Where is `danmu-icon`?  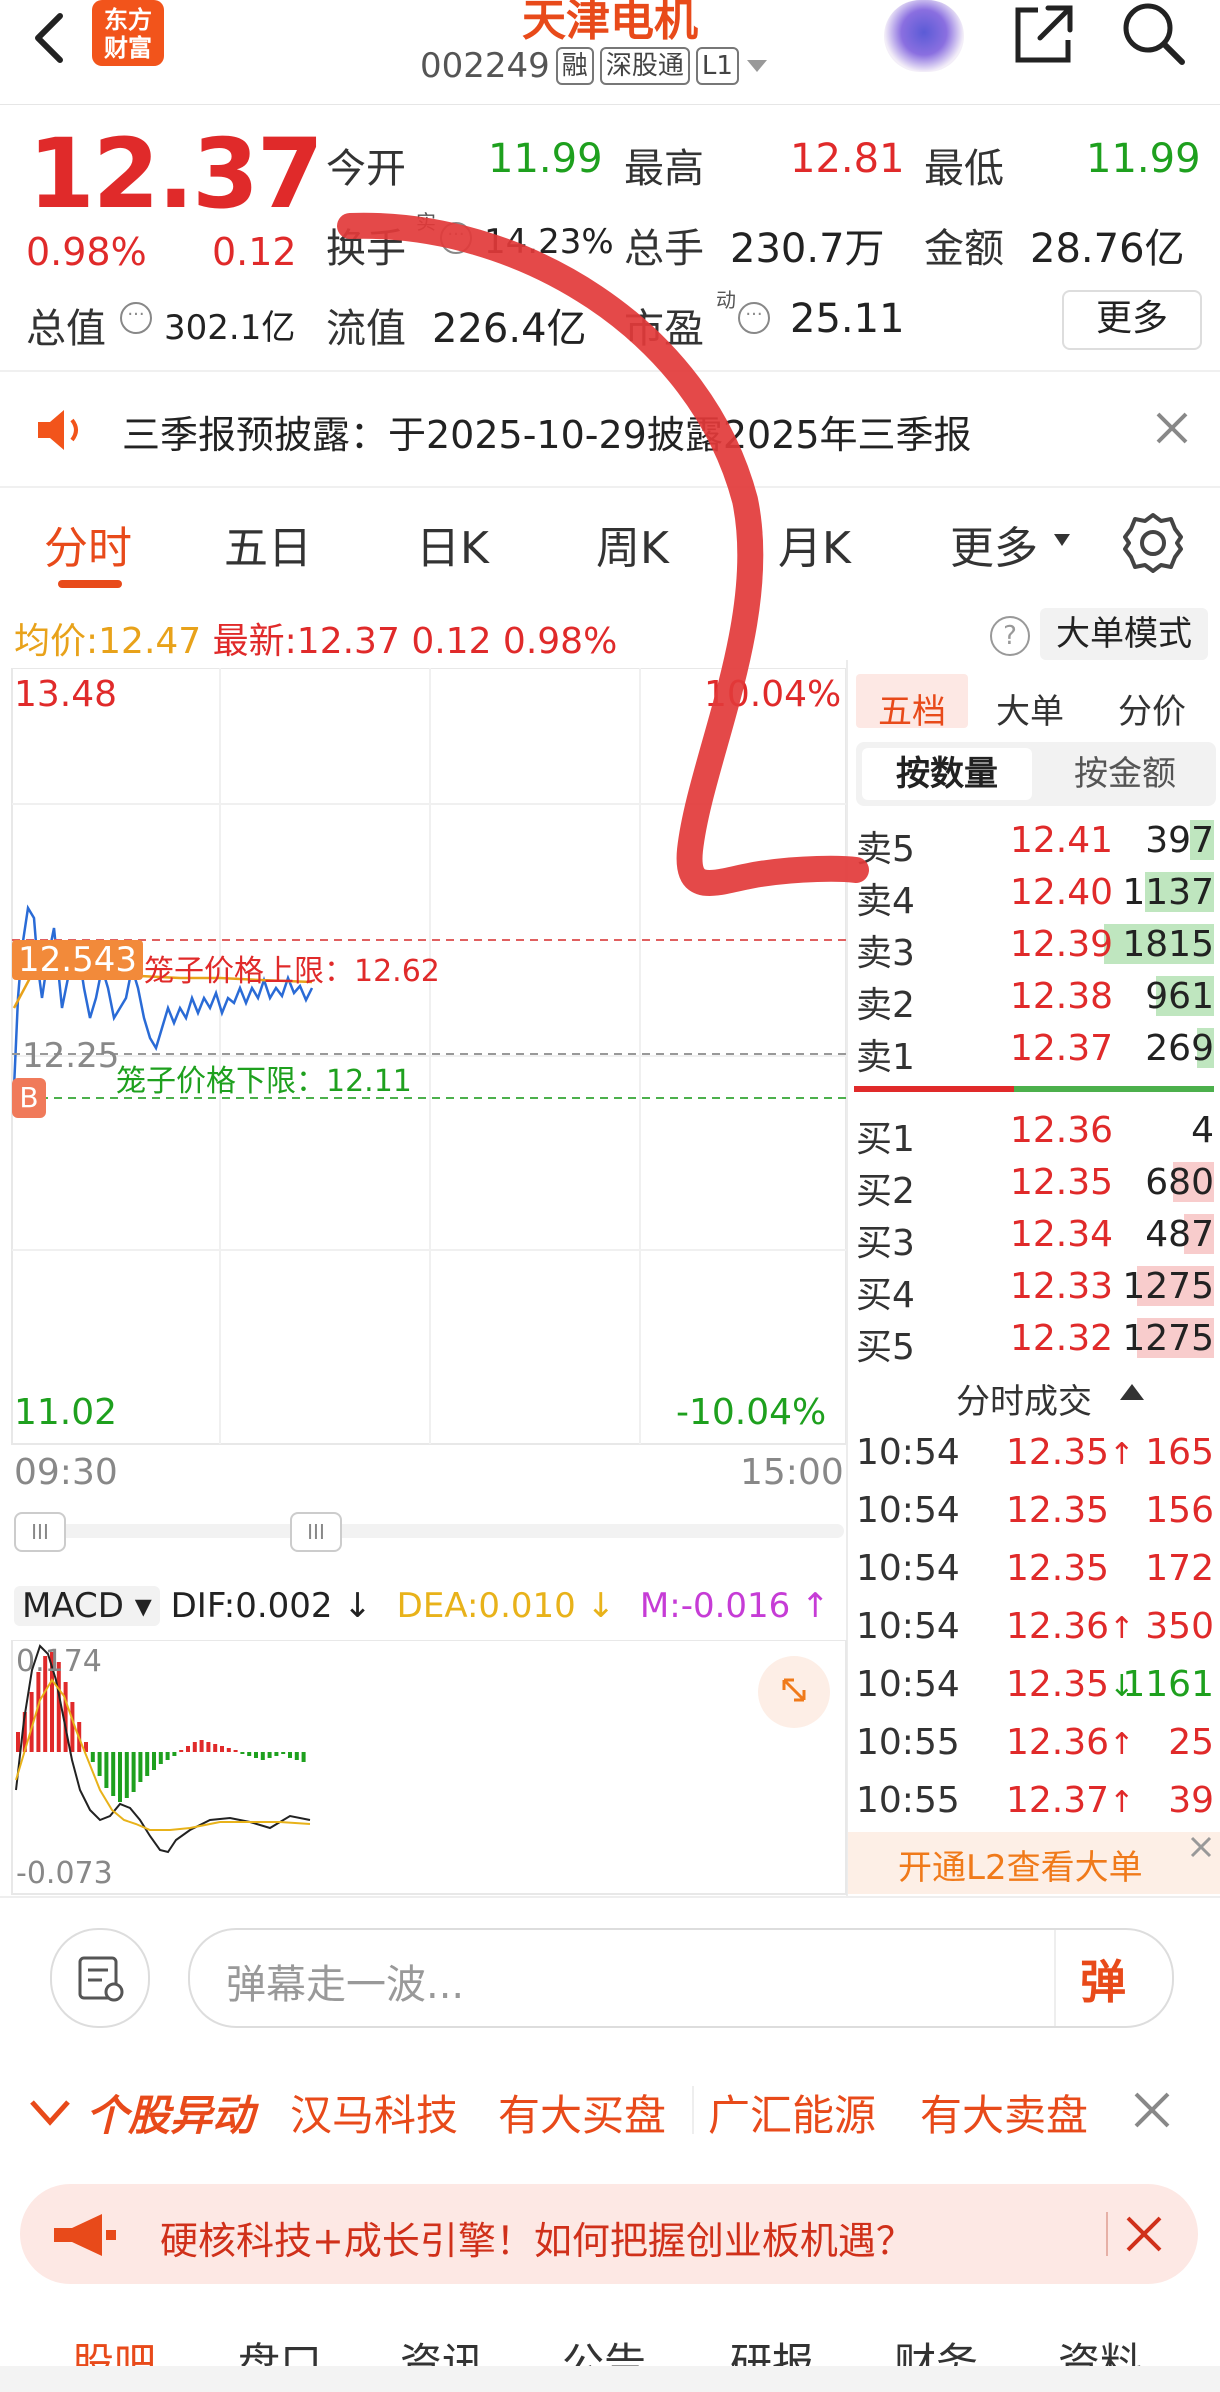 danmu-icon is located at coordinates (101, 1979).